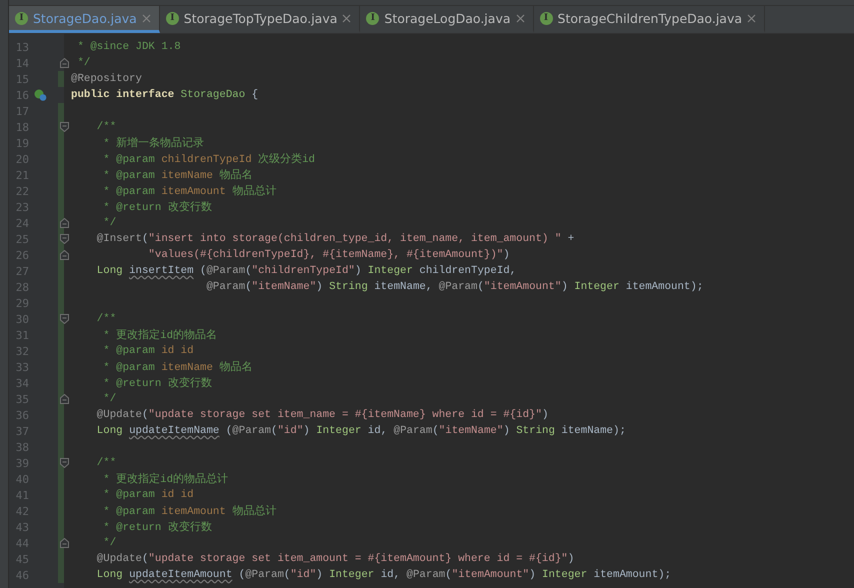 The height and width of the screenshot is (588, 854). Describe the element at coordinates (650, 19) in the screenshot. I see `editor-tab: I StorageChildrenTypeDao.java` at that location.